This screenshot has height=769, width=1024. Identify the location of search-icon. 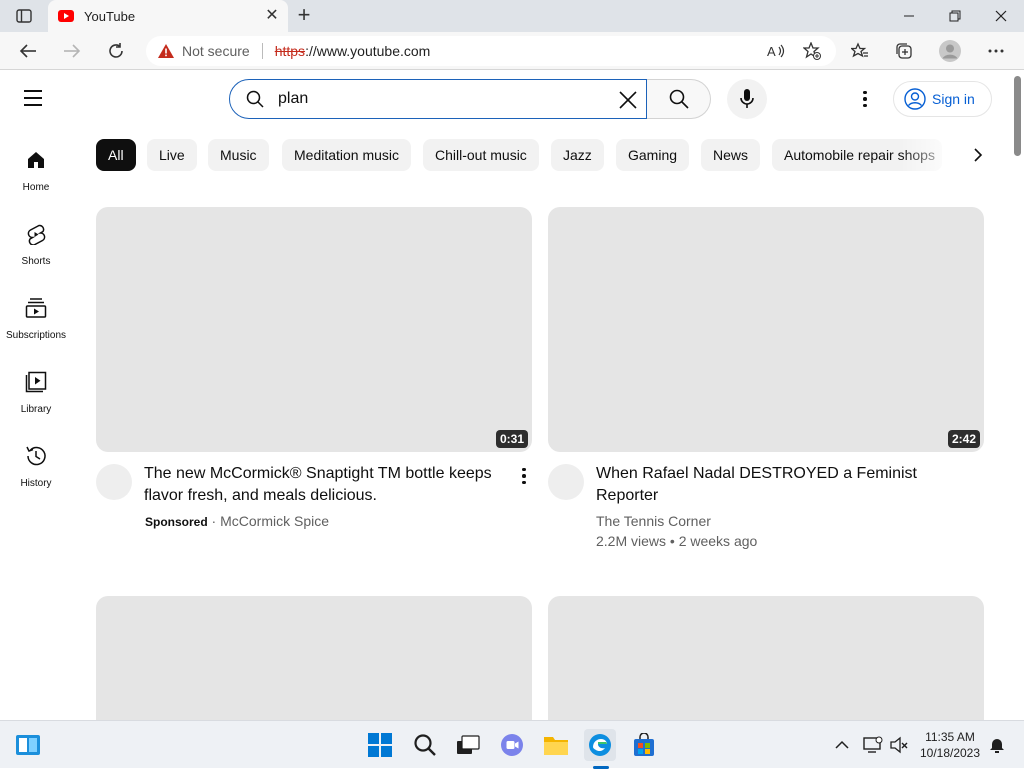
(425, 745).